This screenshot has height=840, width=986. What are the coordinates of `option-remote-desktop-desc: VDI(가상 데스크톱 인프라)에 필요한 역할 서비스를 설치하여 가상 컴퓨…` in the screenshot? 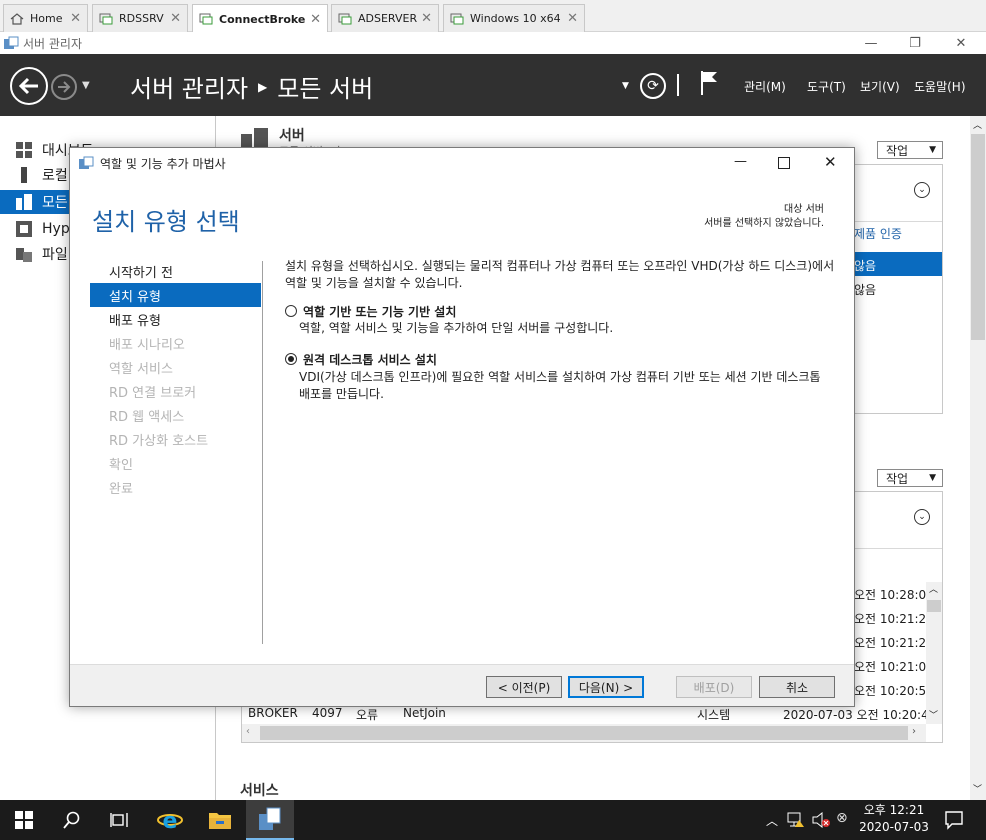 It's located at (560, 385).